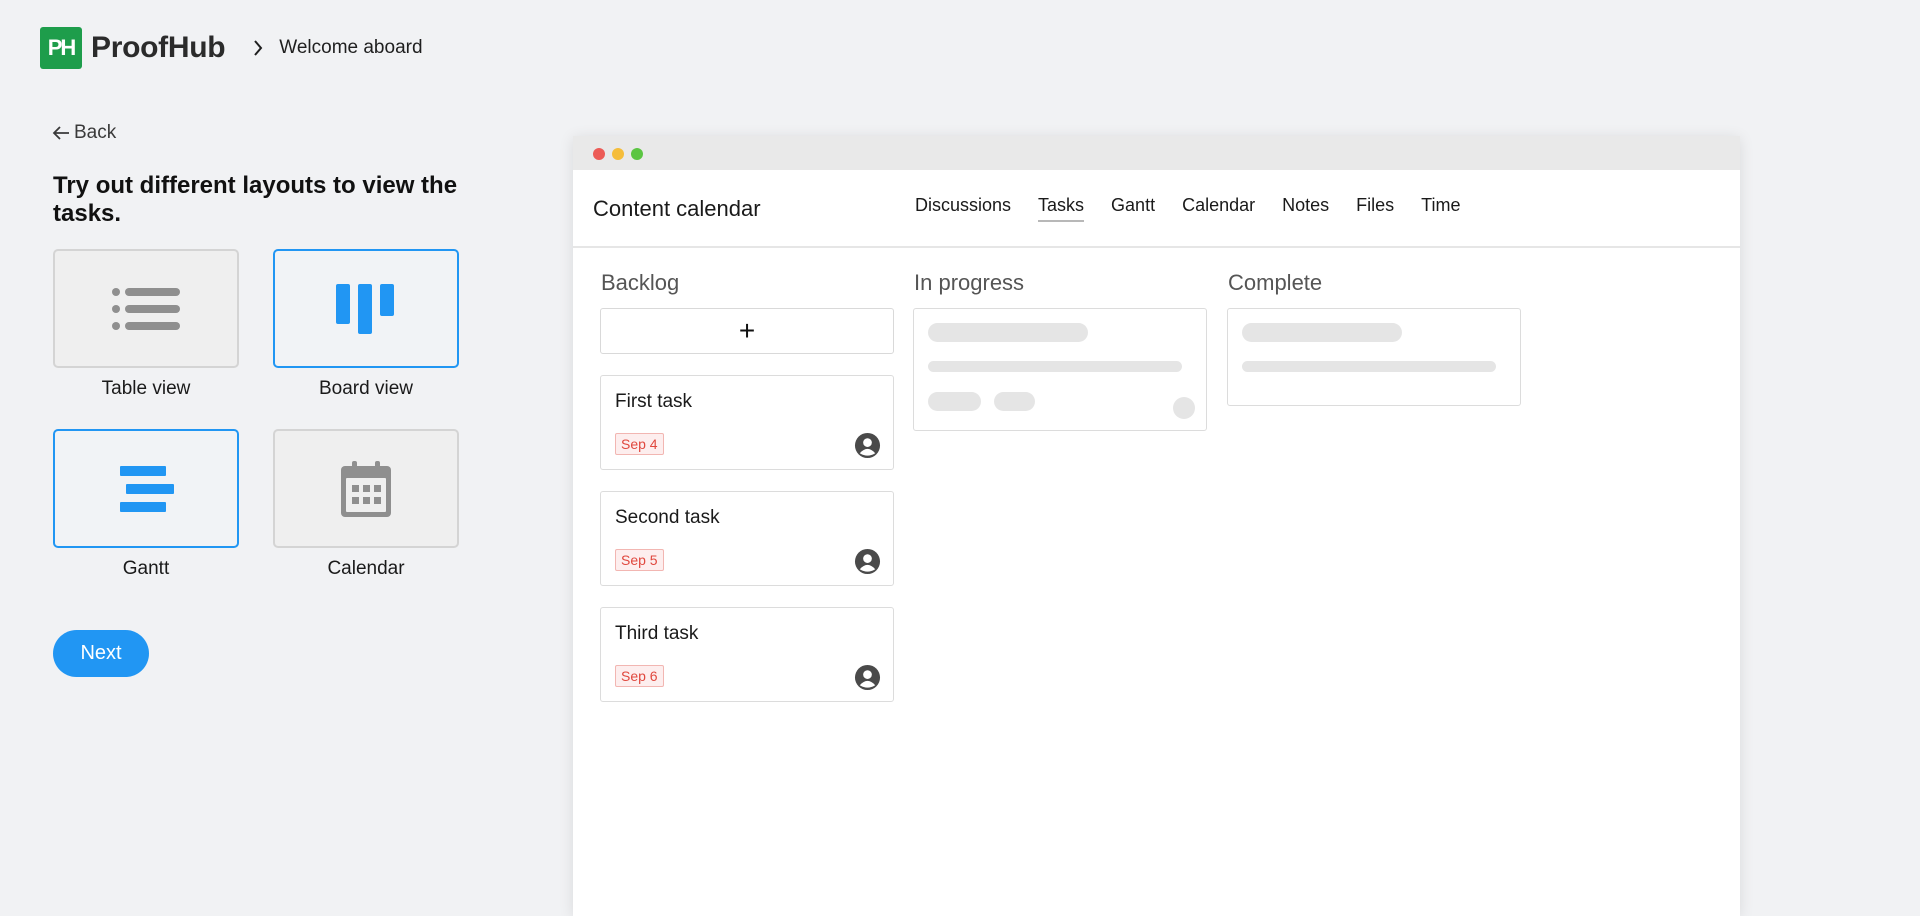  Describe the element at coordinates (963, 208) in the screenshot. I see `tab-discussions: Discussions` at that location.